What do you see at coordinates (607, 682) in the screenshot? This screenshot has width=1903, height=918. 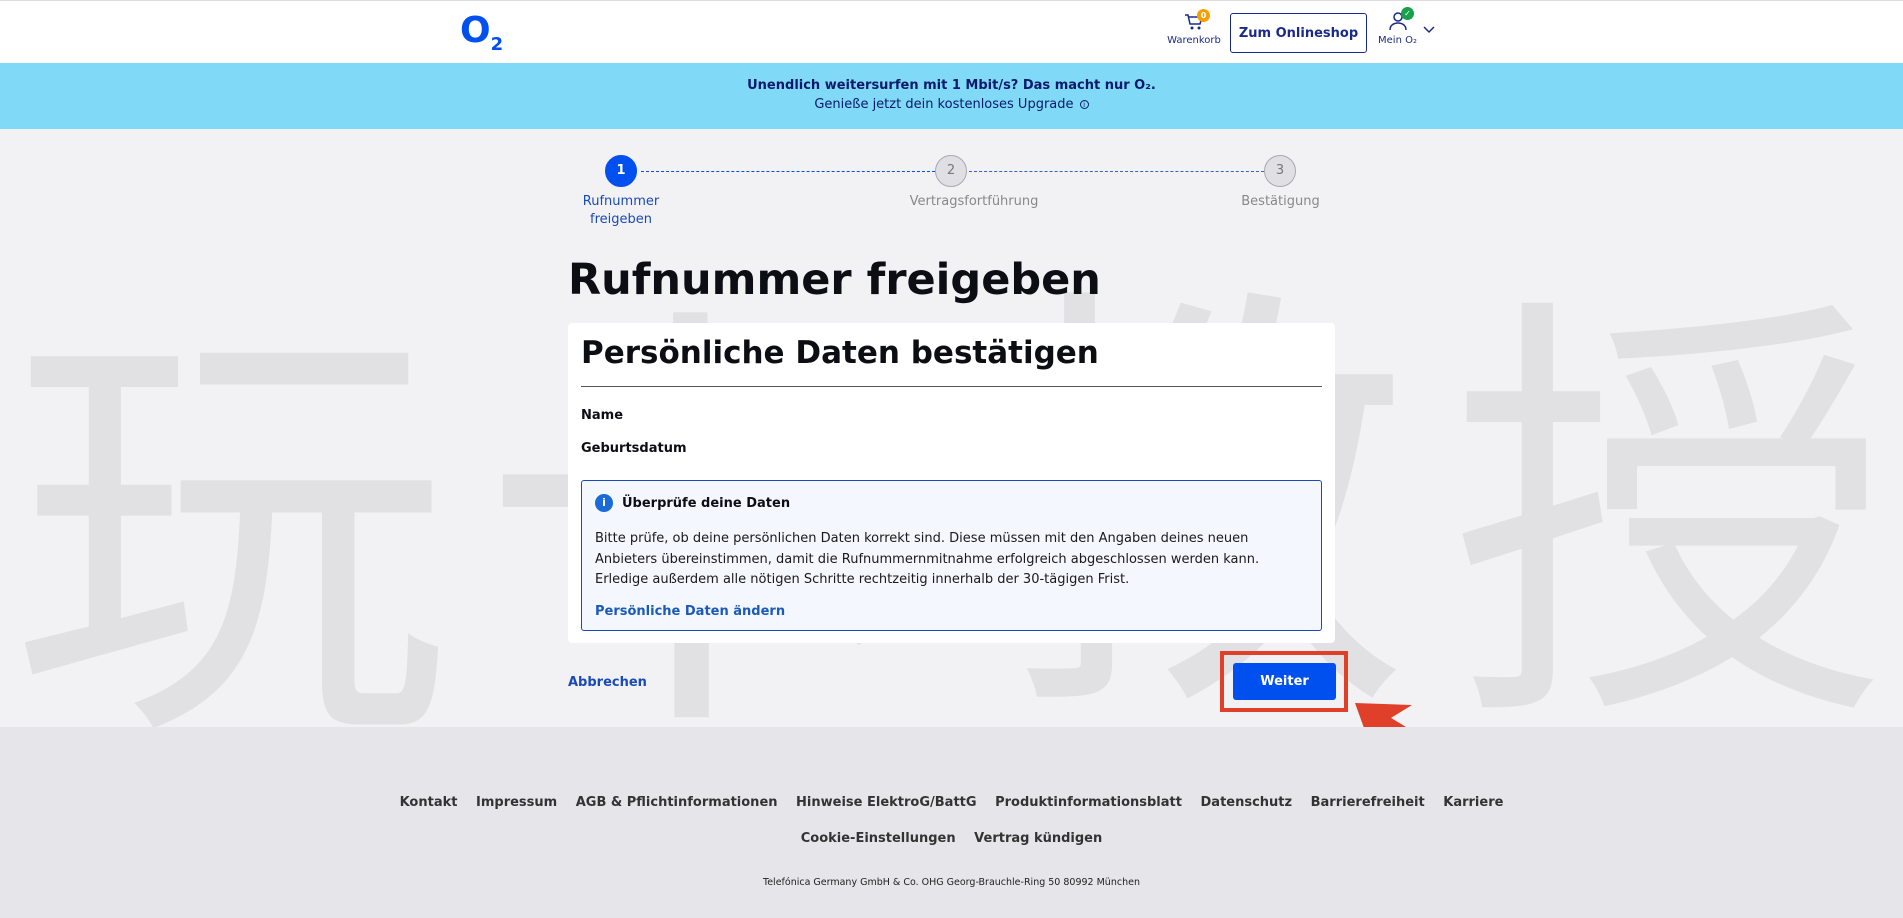 I see `cancel-link: Abbrechen` at bounding box center [607, 682].